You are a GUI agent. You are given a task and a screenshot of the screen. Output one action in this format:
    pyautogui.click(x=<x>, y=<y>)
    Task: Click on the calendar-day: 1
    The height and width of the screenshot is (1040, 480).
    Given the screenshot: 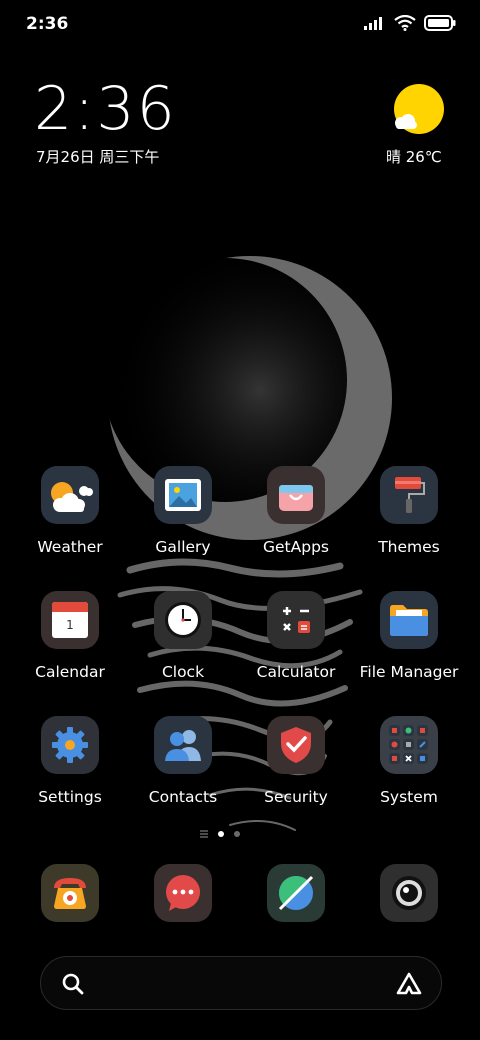 What is the action you would take?
    pyautogui.click(x=70, y=625)
    